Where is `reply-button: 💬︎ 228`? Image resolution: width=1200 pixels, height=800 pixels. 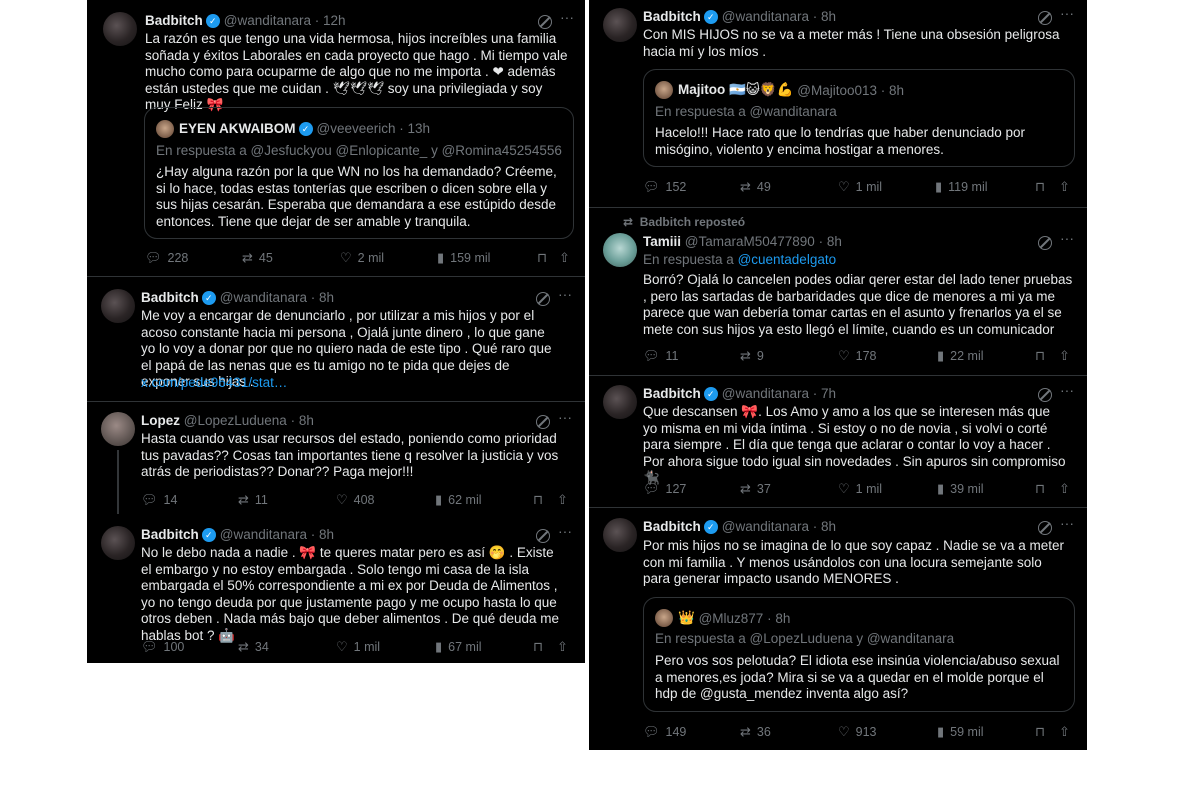
reply-button: 💬︎ 228 is located at coordinates (166, 258).